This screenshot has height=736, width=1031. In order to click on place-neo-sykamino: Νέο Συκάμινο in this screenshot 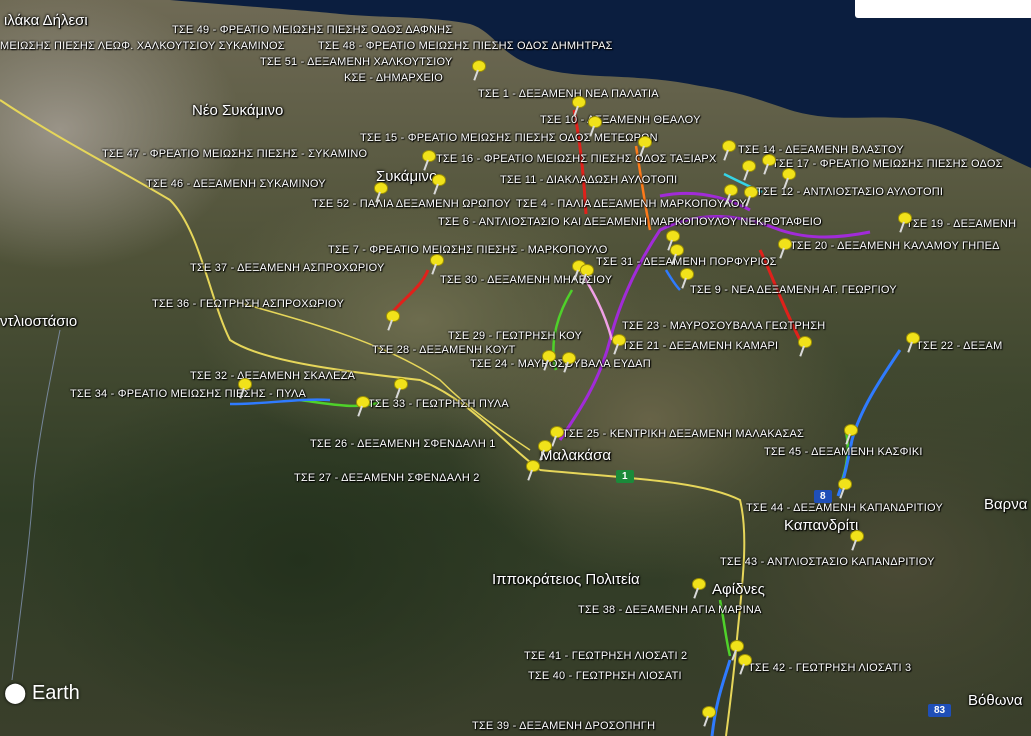, I will do `click(238, 110)`.